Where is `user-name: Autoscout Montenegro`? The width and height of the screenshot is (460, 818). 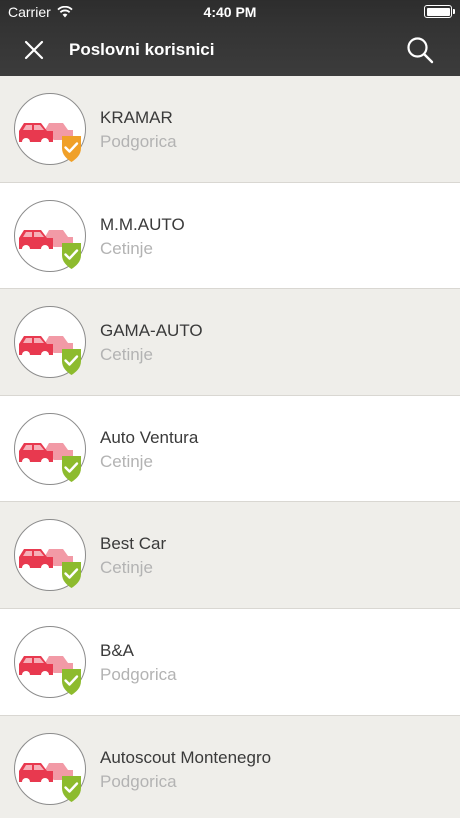
user-name: Autoscout Montenegro is located at coordinates (186, 757).